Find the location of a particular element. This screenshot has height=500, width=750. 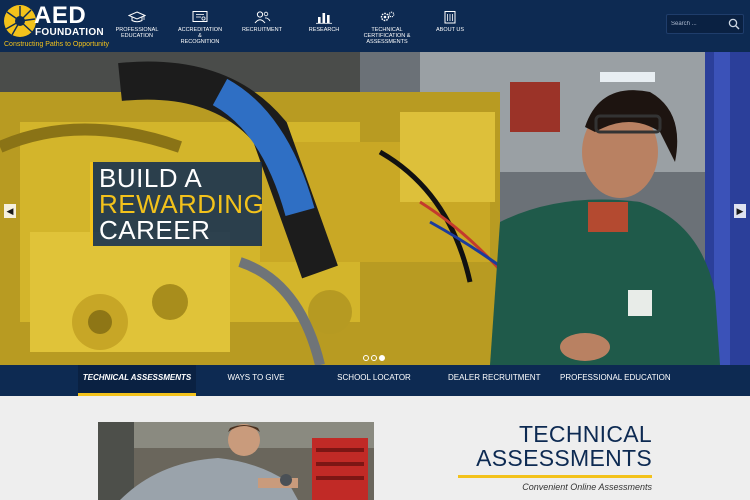

nav-label: RESEARCH is located at coordinates (324, 30).